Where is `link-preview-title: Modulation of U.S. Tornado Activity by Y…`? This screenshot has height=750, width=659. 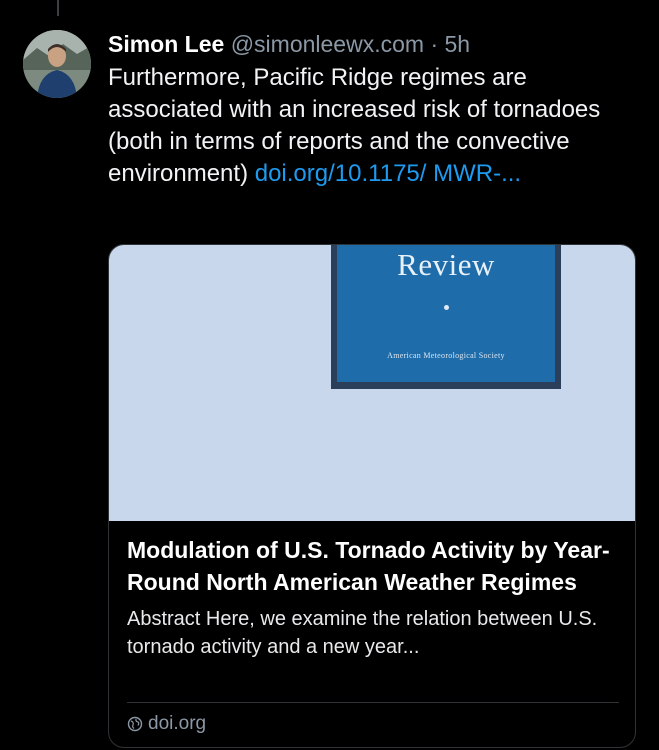
link-preview-title: Modulation of U.S. Tornado Activity by Y… is located at coordinates (368, 566).